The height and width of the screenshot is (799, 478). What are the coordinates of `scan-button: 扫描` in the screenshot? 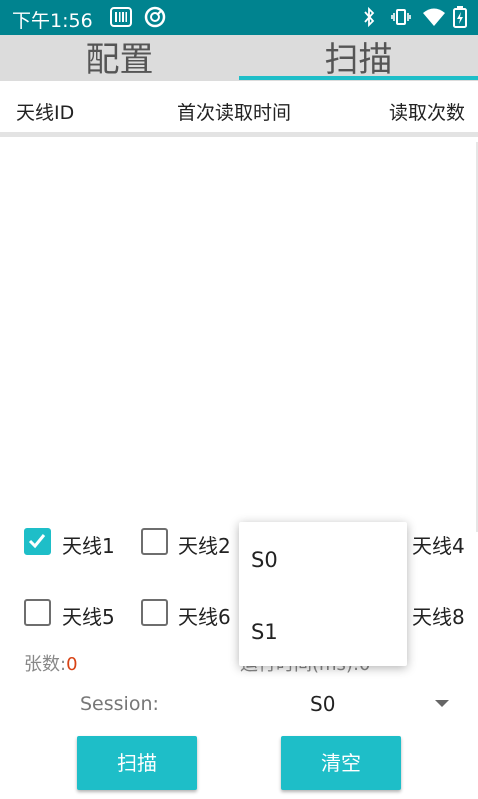 It's located at (137, 763).